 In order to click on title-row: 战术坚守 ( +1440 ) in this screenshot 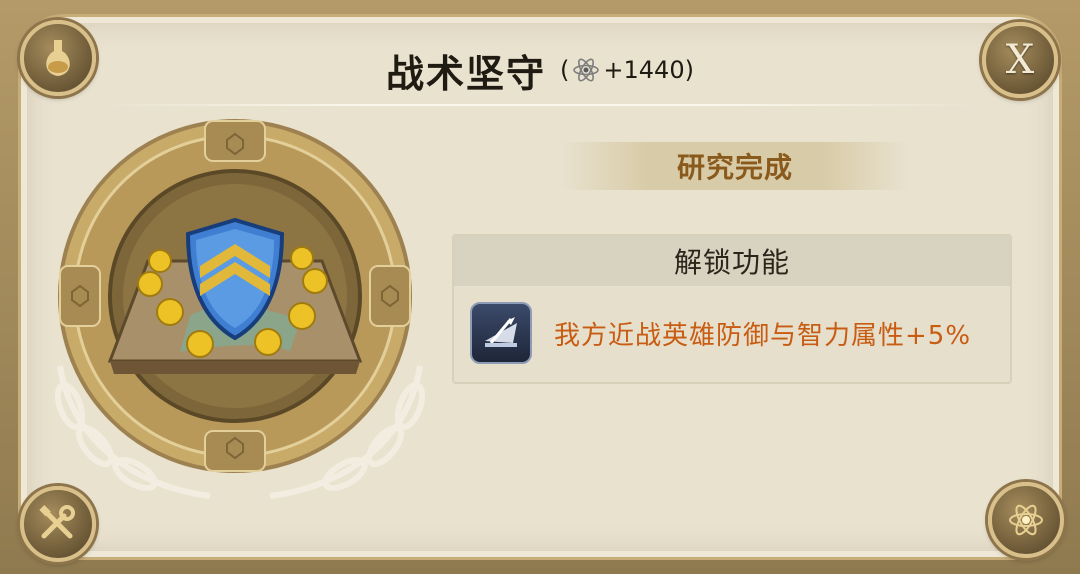, I will do `click(540, 70)`.